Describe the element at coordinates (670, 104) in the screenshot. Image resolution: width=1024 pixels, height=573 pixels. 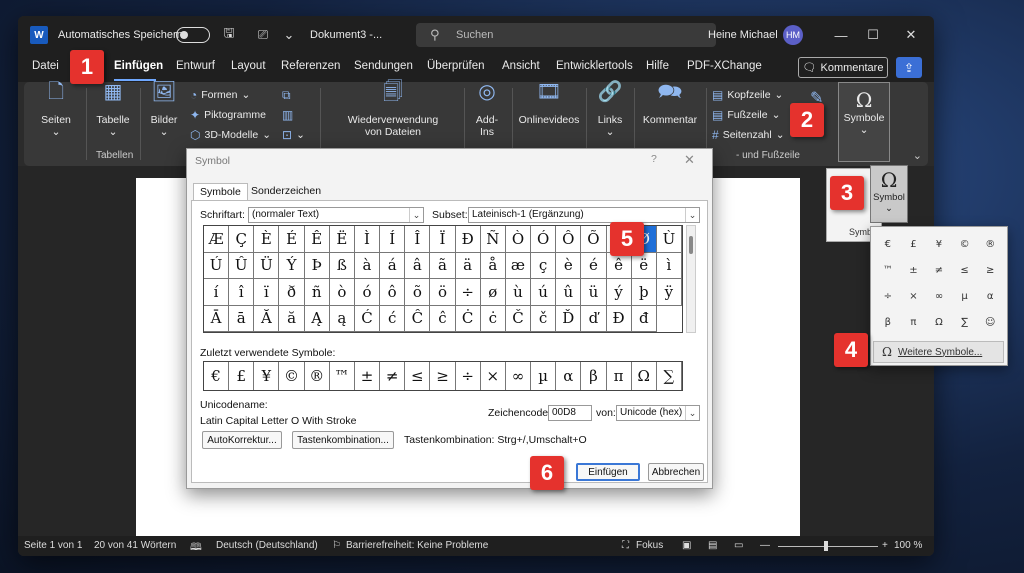
I see `kommentar-button: 🗪 Kommentar` at that location.